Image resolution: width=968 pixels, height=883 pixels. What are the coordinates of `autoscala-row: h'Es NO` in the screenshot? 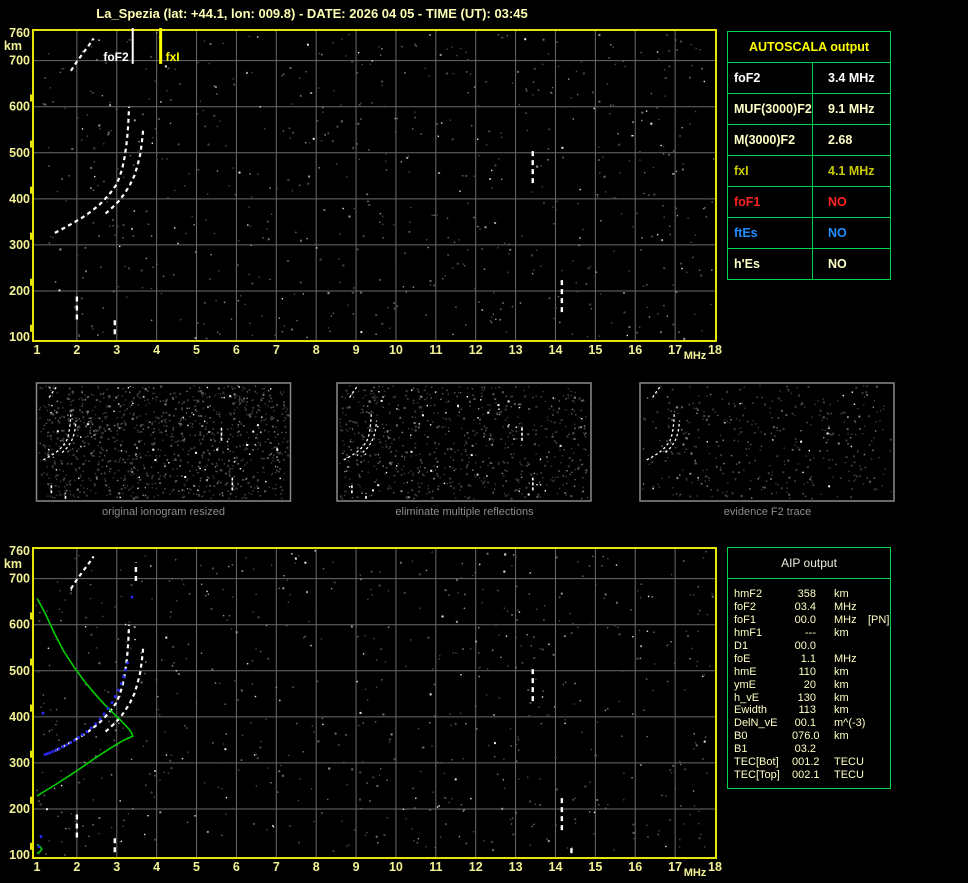 It's located at (809, 263).